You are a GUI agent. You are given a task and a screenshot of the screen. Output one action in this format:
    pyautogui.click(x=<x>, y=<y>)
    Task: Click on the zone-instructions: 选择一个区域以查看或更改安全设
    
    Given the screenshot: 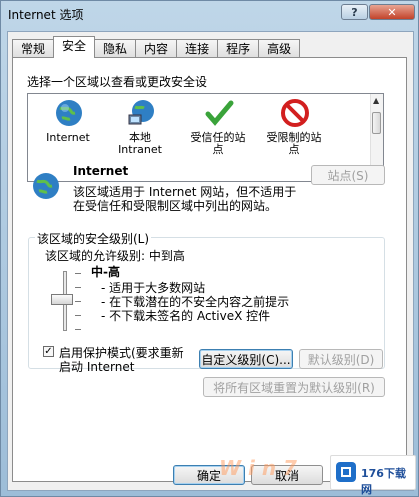 What is the action you would take?
    pyautogui.click(x=117, y=82)
    